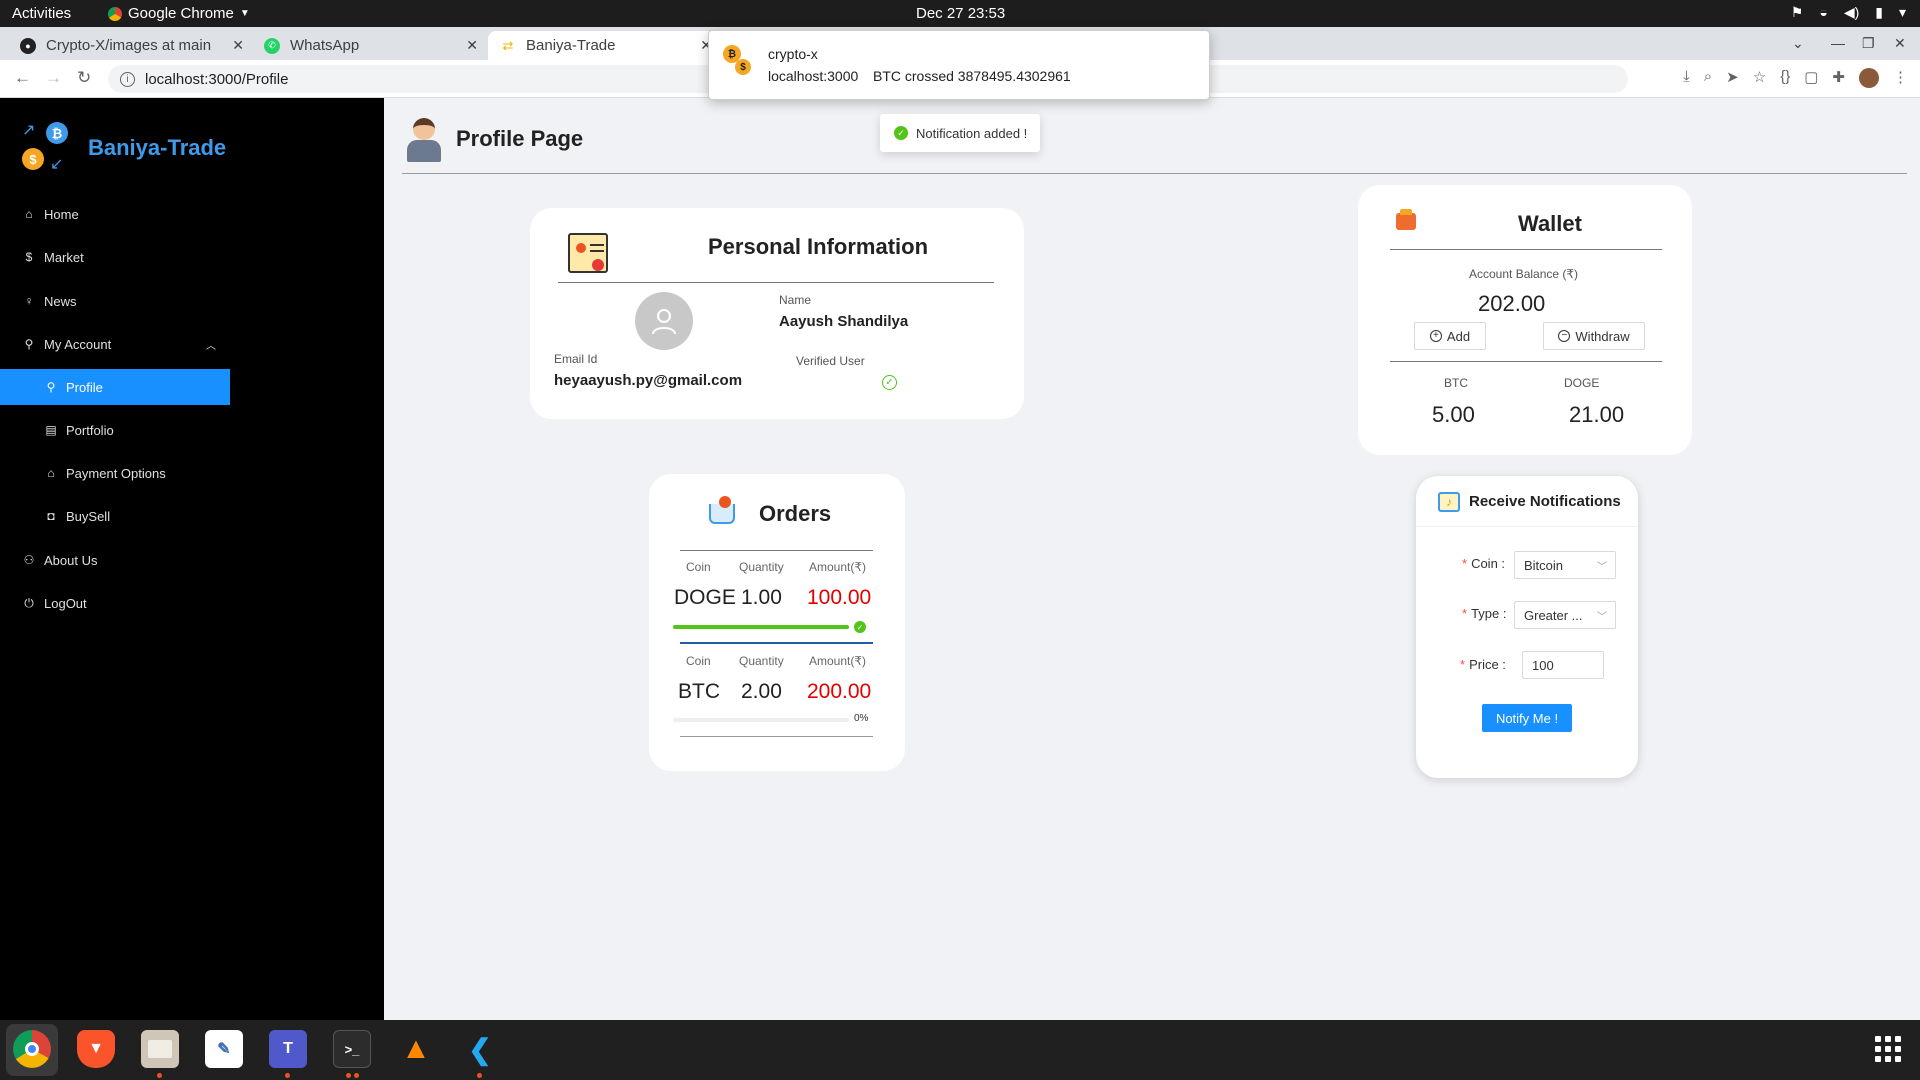 Image resolution: width=1920 pixels, height=1080 pixels. What do you see at coordinates (1838, 43) in the screenshot?
I see `minimize-icon: —` at bounding box center [1838, 43].